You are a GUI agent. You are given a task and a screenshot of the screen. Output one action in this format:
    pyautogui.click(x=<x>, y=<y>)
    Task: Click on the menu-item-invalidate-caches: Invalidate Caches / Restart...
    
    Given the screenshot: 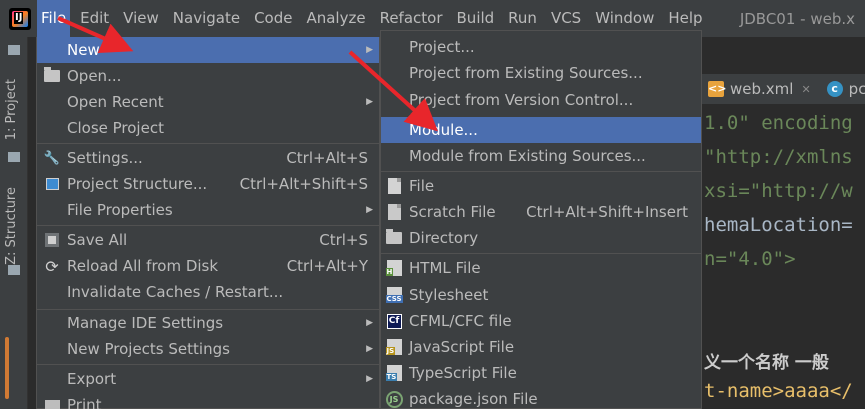 What is the action you would take?
    pyautogui.click(x=208, y=292)
    